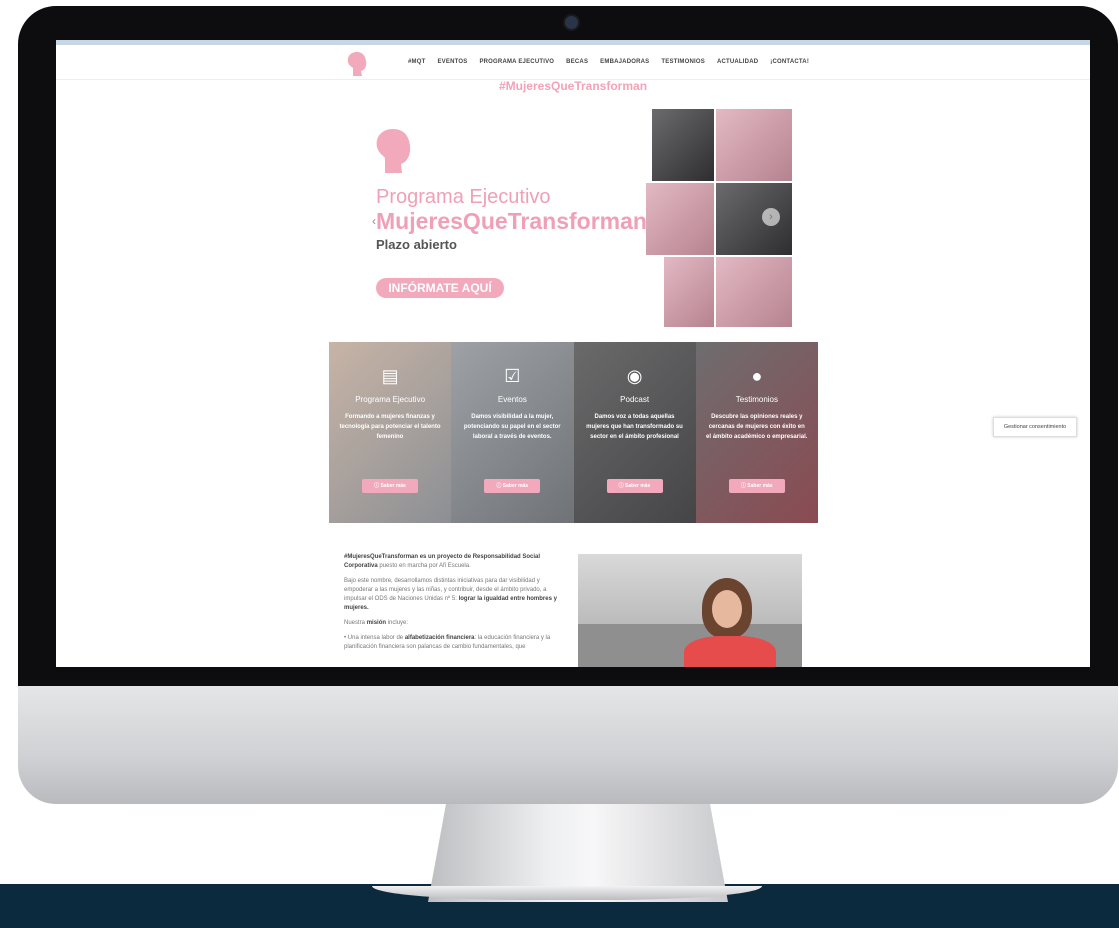  I want to click on monitor-chin, so click(568, 745).